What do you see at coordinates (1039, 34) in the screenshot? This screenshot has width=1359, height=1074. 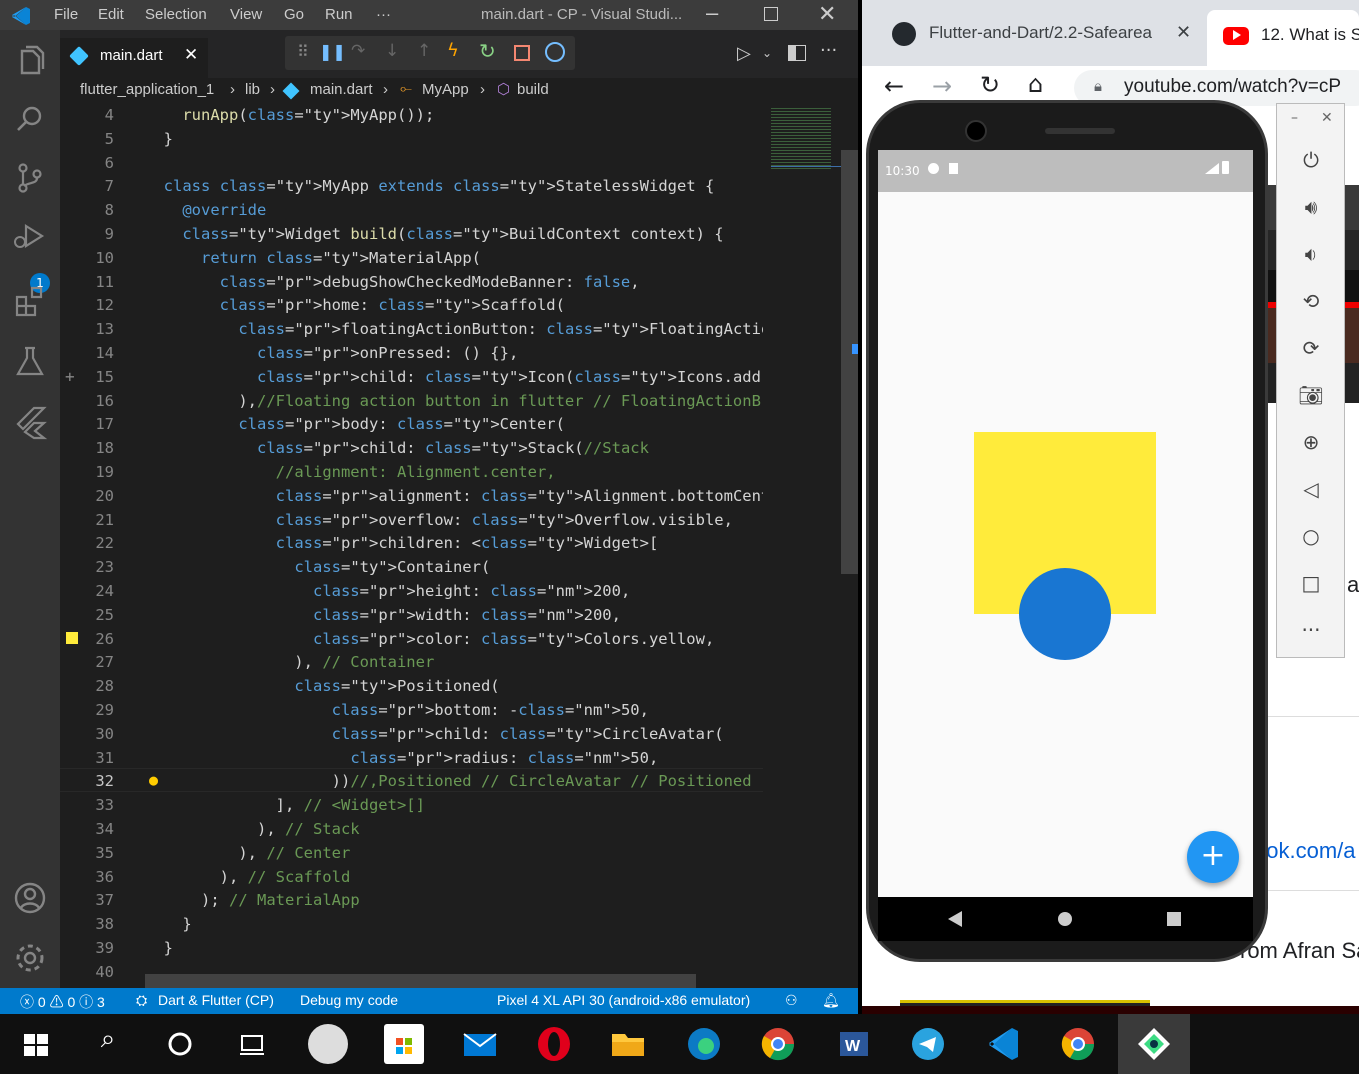 I see `chrome-tab-github: Flutter-and-Dart/2.2-Safearea ✕` at bounding box center [1039, 34].